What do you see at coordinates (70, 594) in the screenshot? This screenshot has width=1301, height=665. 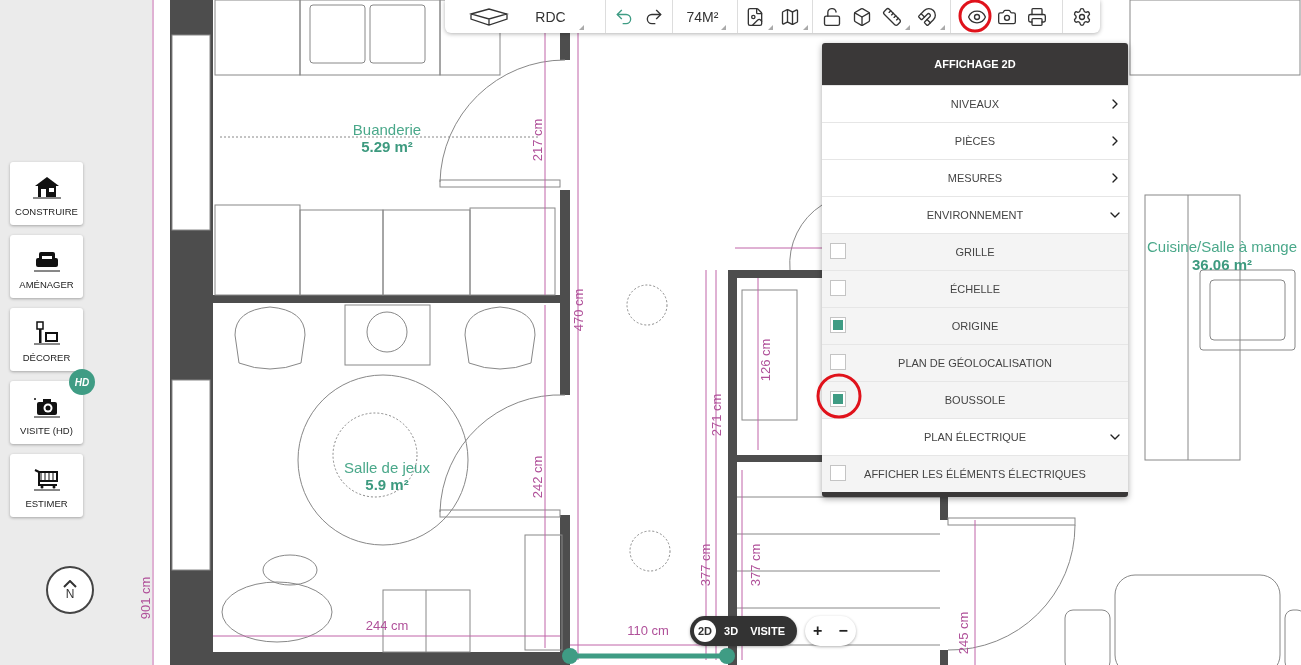 I see `compass-label: N` at bounding box center [70, 594].